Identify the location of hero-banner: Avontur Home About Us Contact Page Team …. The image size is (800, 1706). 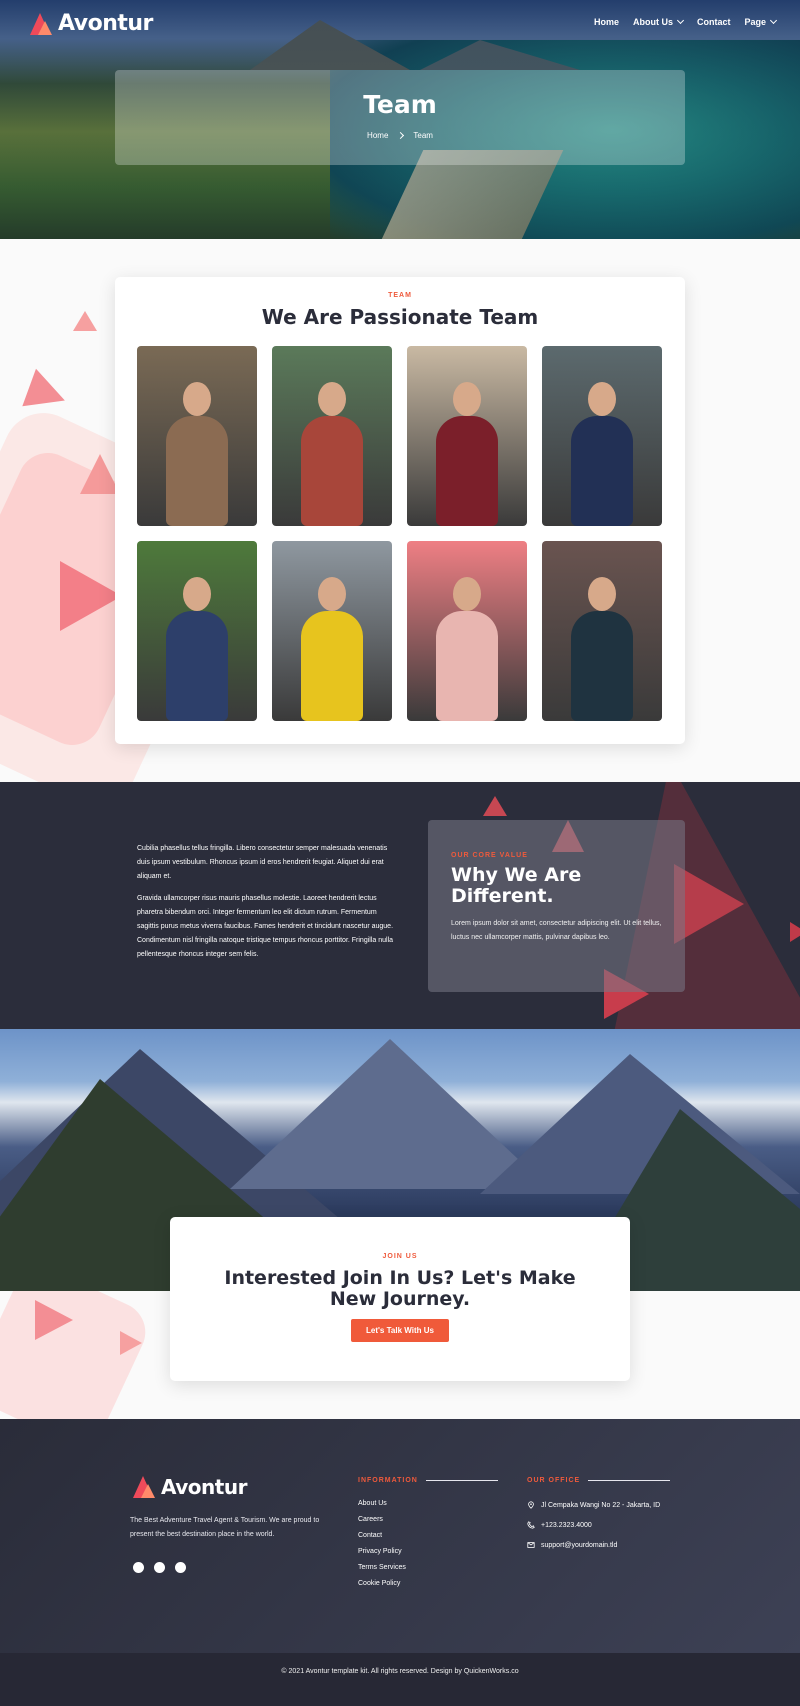
(400, 119).